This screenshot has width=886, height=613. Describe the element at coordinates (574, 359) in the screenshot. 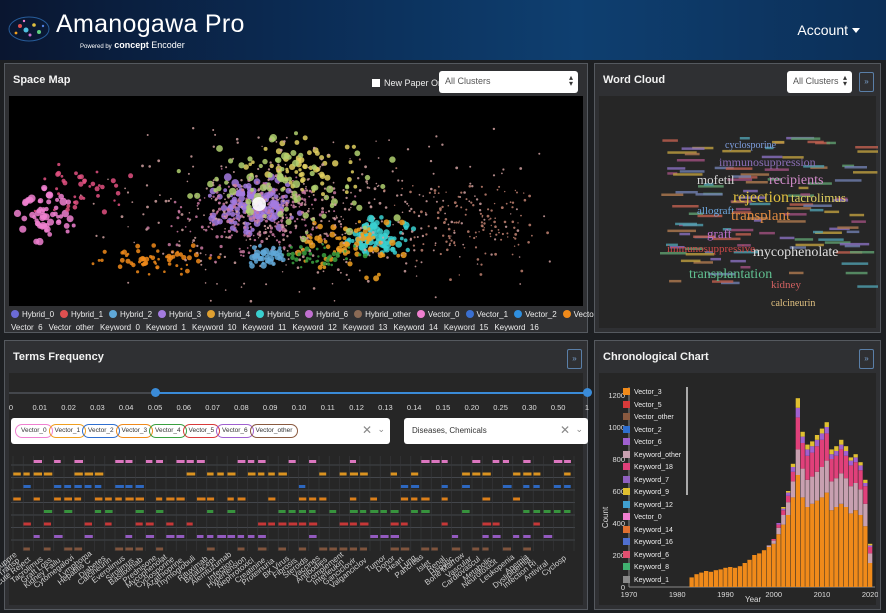

I see `terms-frequency-expand-button: »` at that location.